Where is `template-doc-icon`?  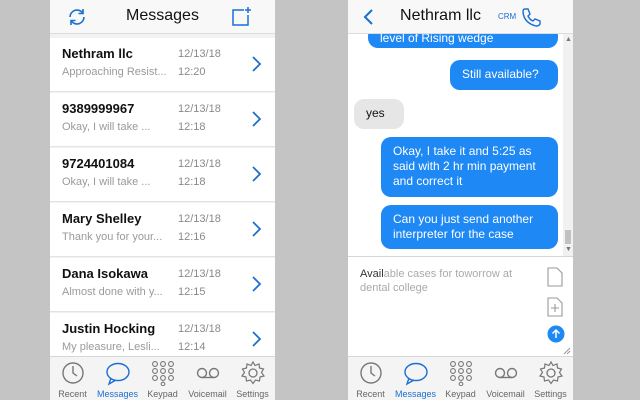 template-doc-icon is located at coordinates (555, 277).